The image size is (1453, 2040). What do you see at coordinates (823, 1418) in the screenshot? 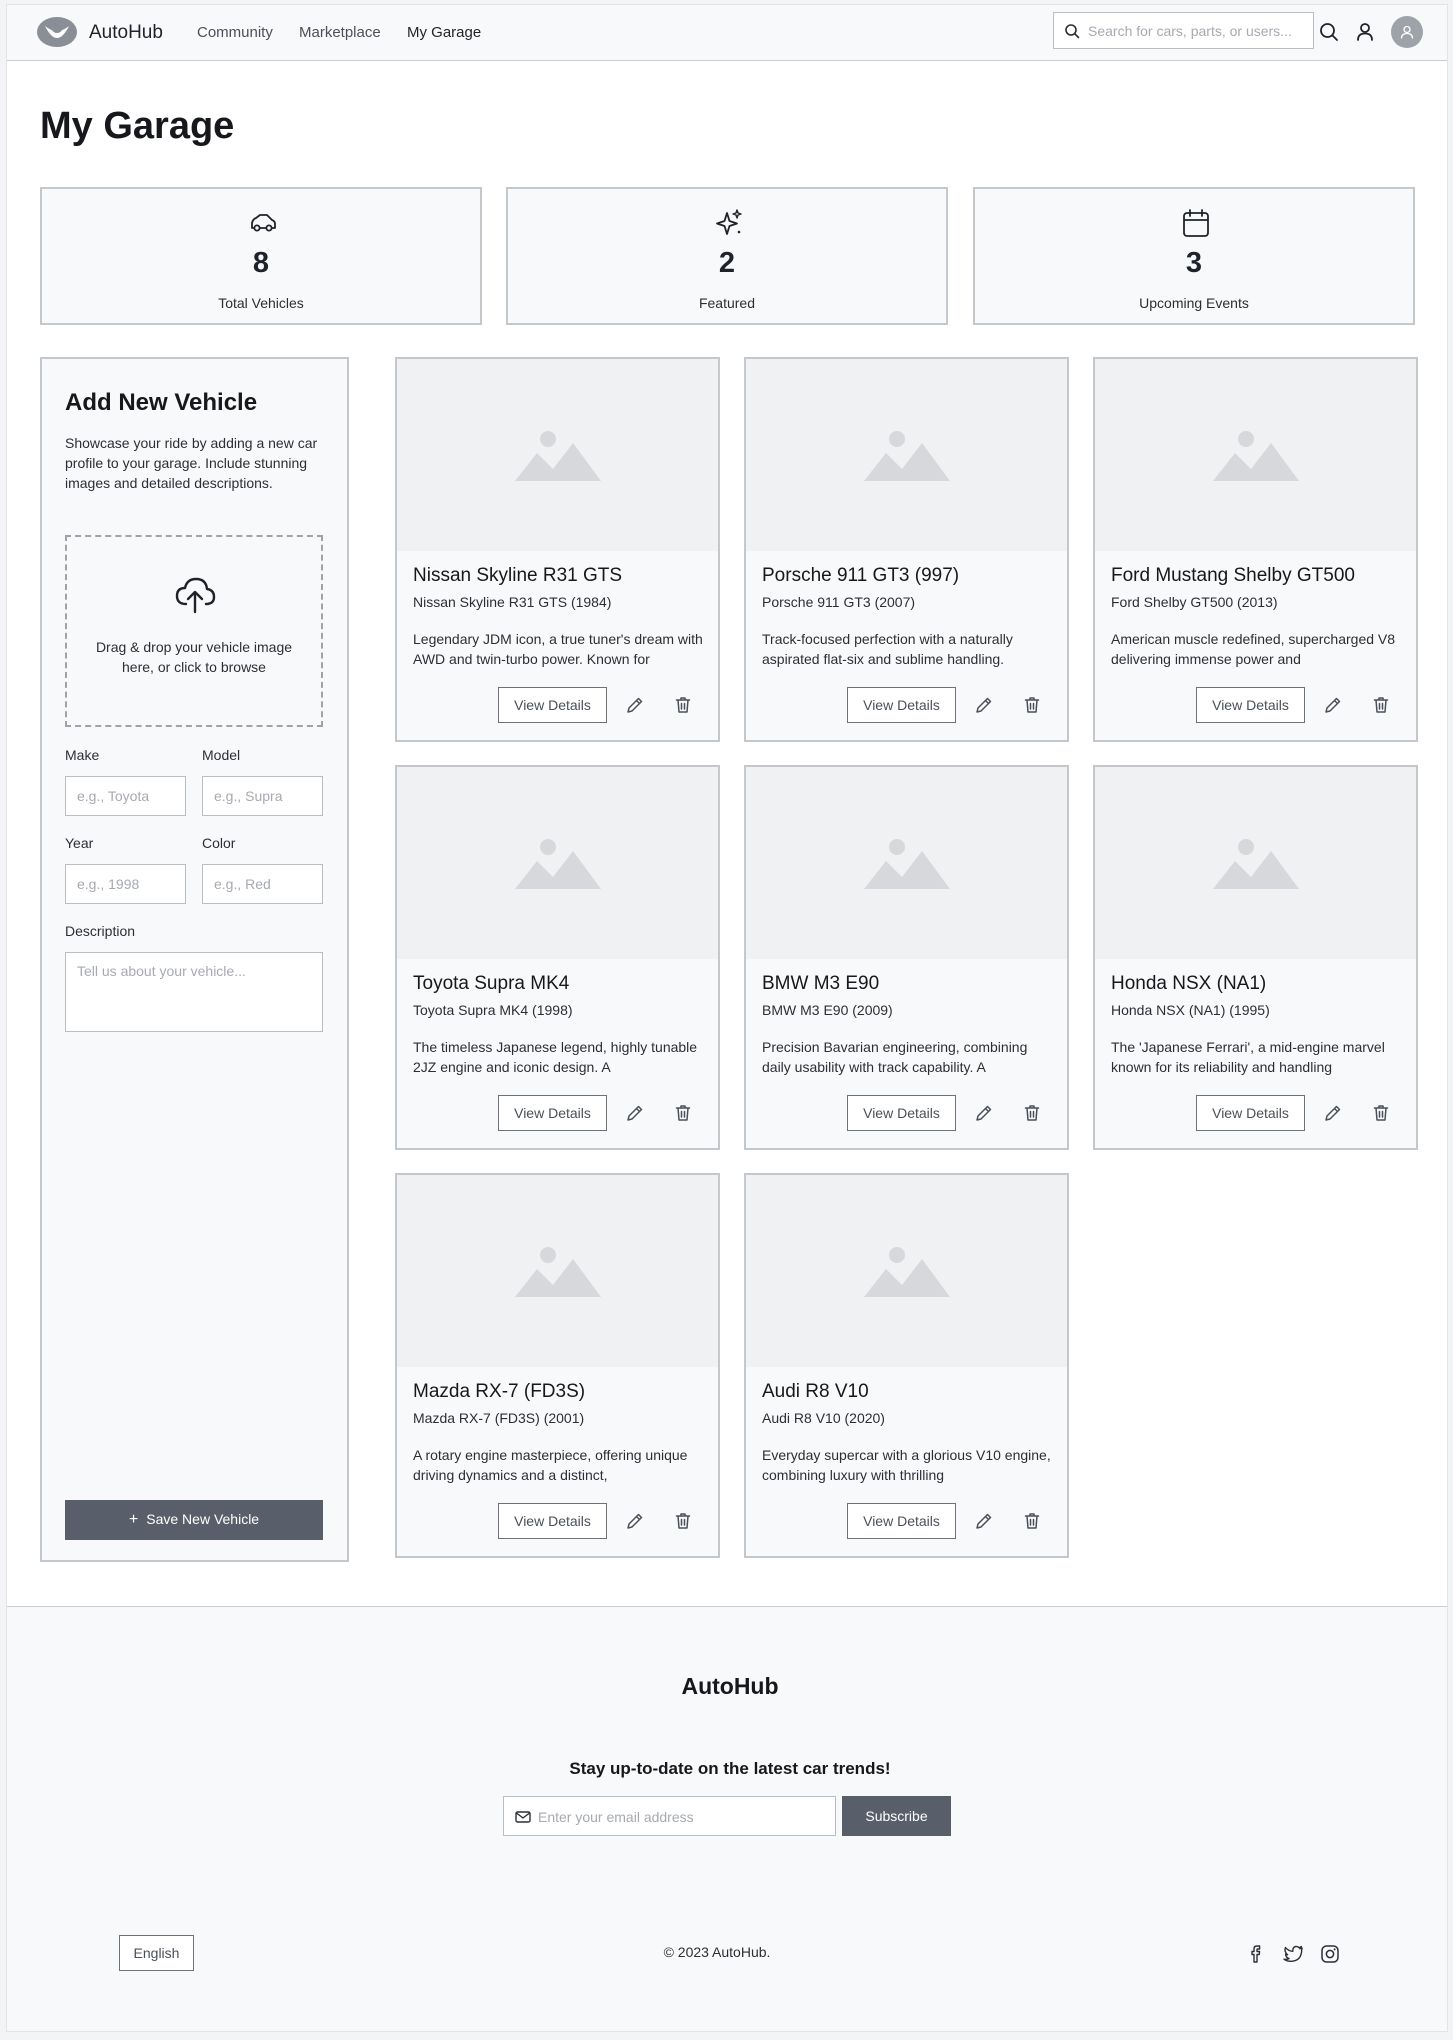
I see `vehicle-subtitle: Audi R8 V10 (2020)` at bounding box center [823, 1418].